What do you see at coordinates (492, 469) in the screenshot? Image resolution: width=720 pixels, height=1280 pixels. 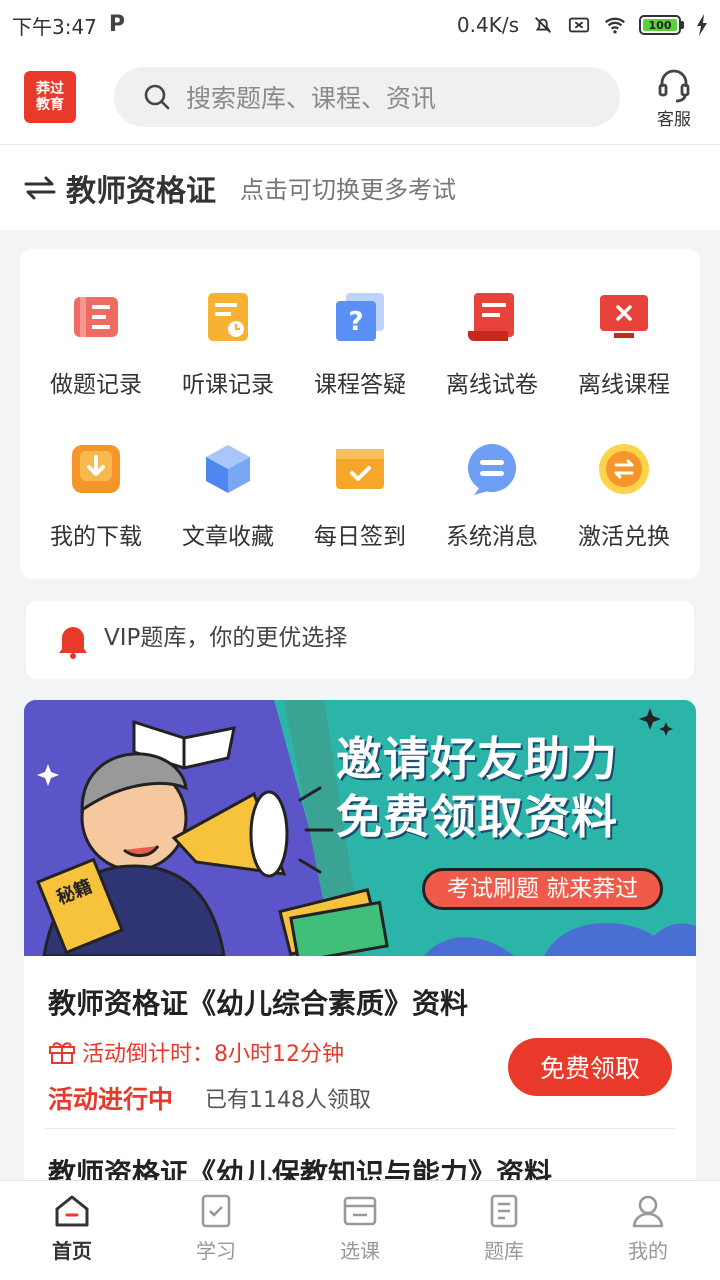 I see `system-message-icon` at bounding box center [492, 469].